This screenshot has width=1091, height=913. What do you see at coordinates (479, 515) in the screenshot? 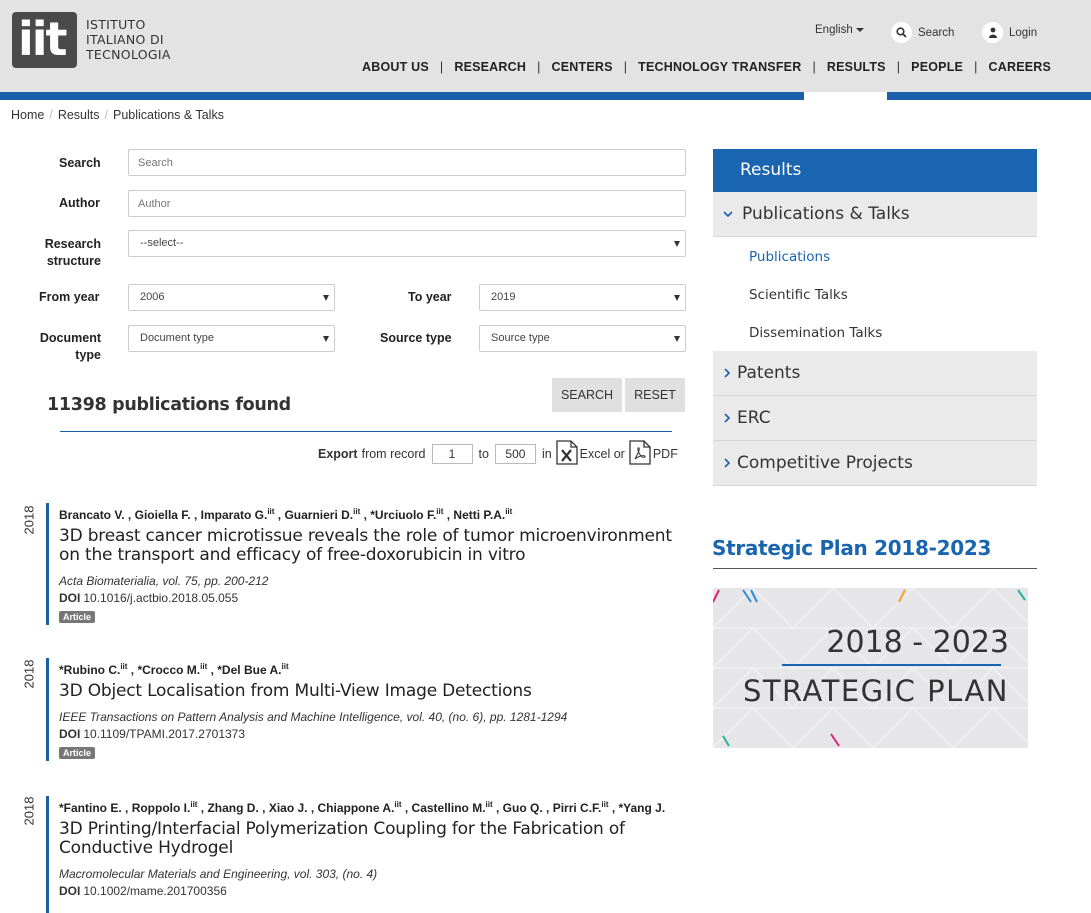
I see `author-link: Netti P.A.` at bounding box center [479, 515].